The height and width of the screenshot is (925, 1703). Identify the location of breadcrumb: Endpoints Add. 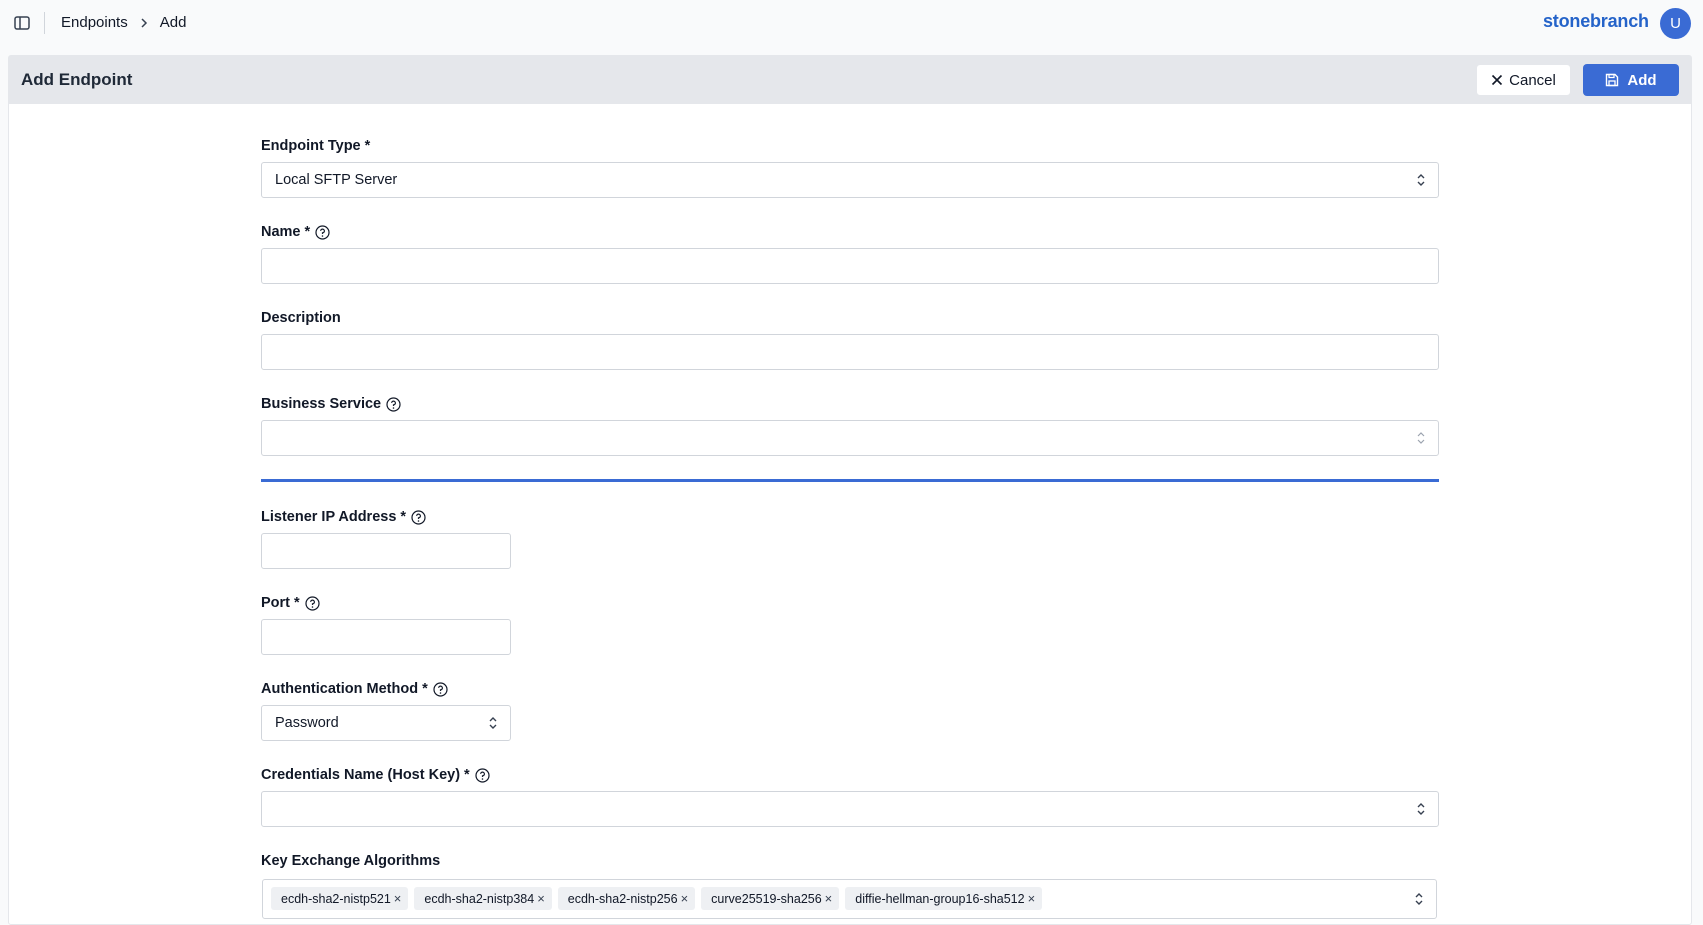
(123, 22).